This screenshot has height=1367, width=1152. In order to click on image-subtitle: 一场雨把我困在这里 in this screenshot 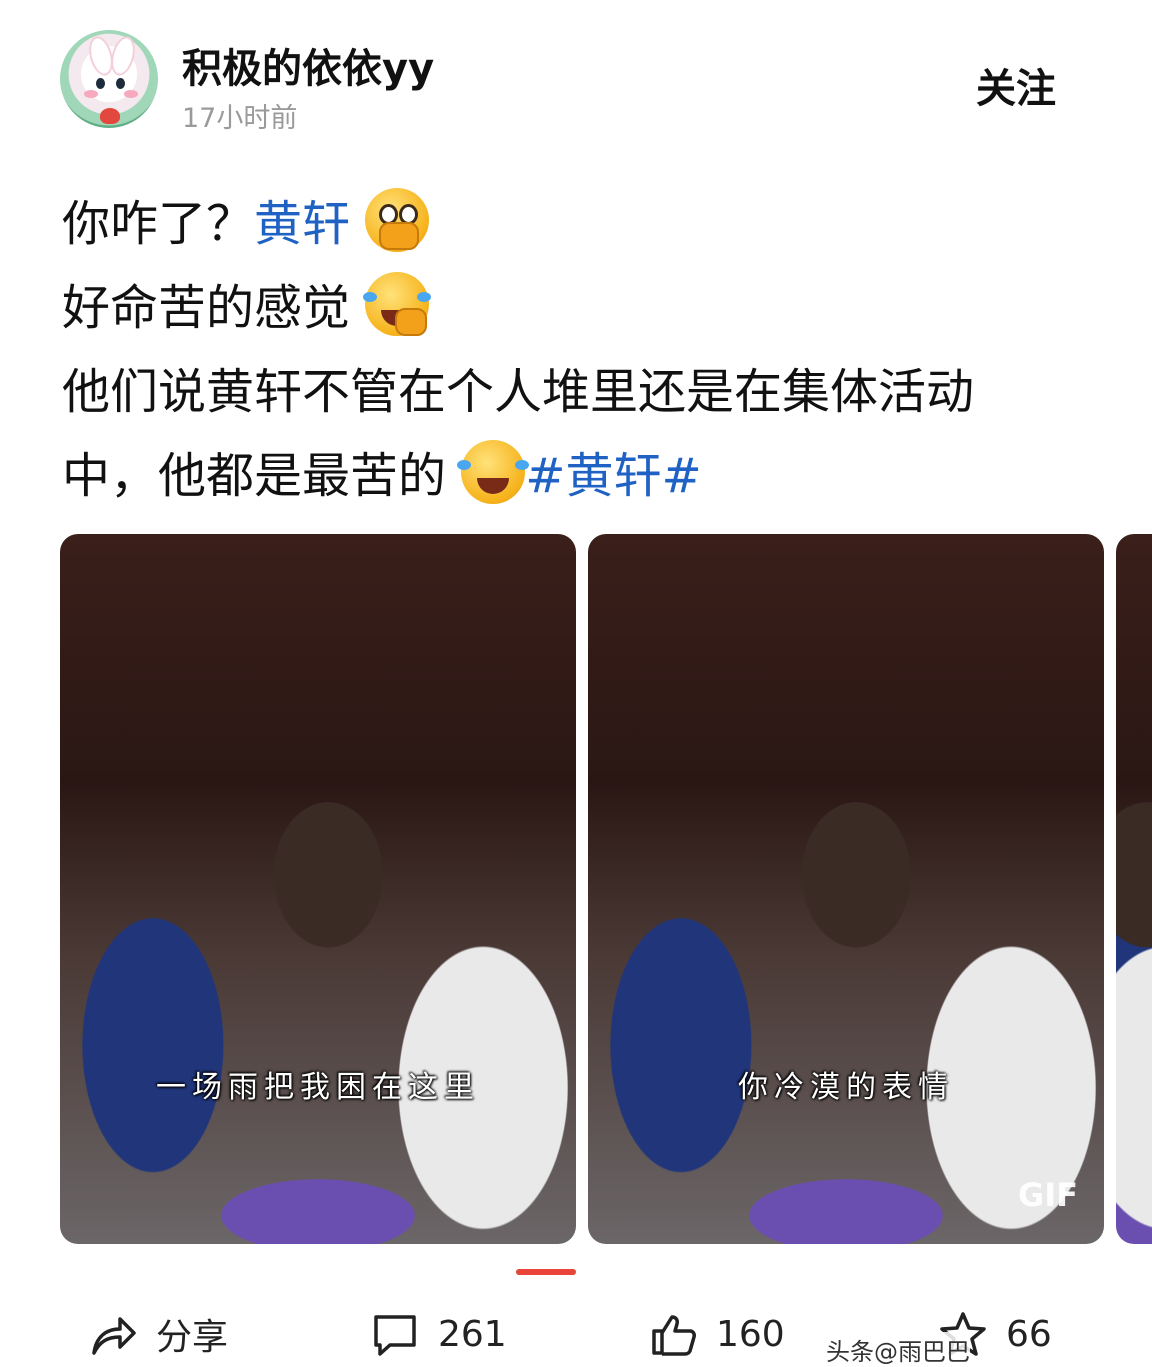, I will do `click(318, 1087)`.